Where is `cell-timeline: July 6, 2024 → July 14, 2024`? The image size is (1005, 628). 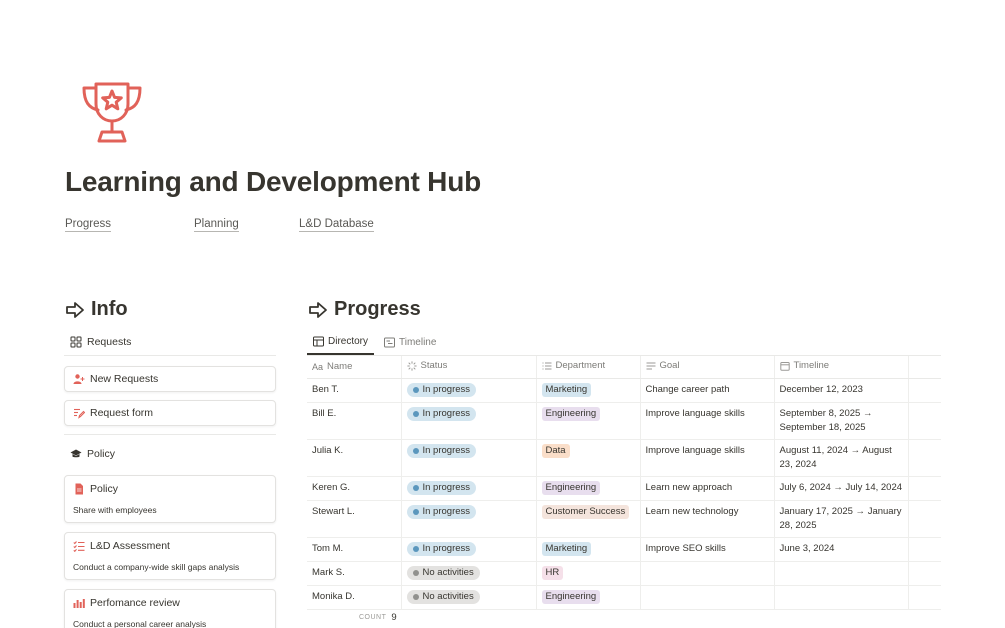 cell-timeline: July 6, 2024 → July 14, 2024 is located at coordinates (841, 488).